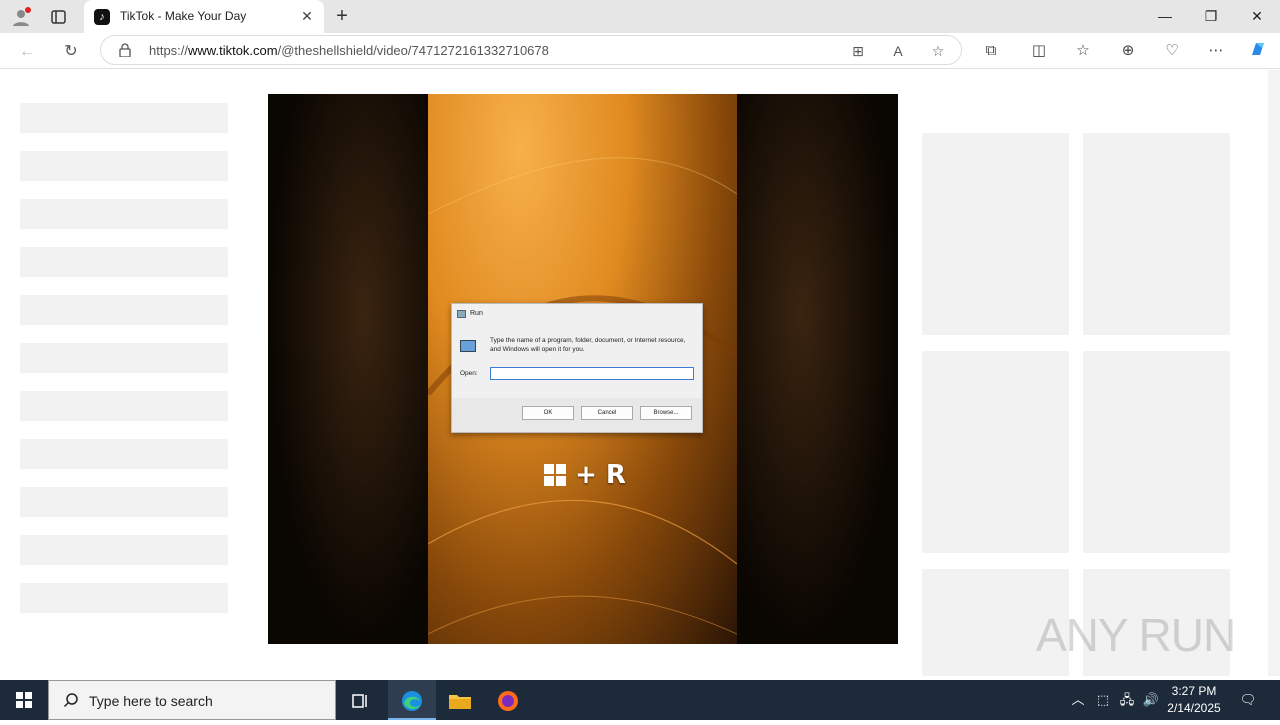 This screenshot has width=1280, height=725. What do you see at coordinates (1136, 635) in the screenshot?
I see `anyrun-watermark: ANY RUN` at bounding box center [1136, 635].